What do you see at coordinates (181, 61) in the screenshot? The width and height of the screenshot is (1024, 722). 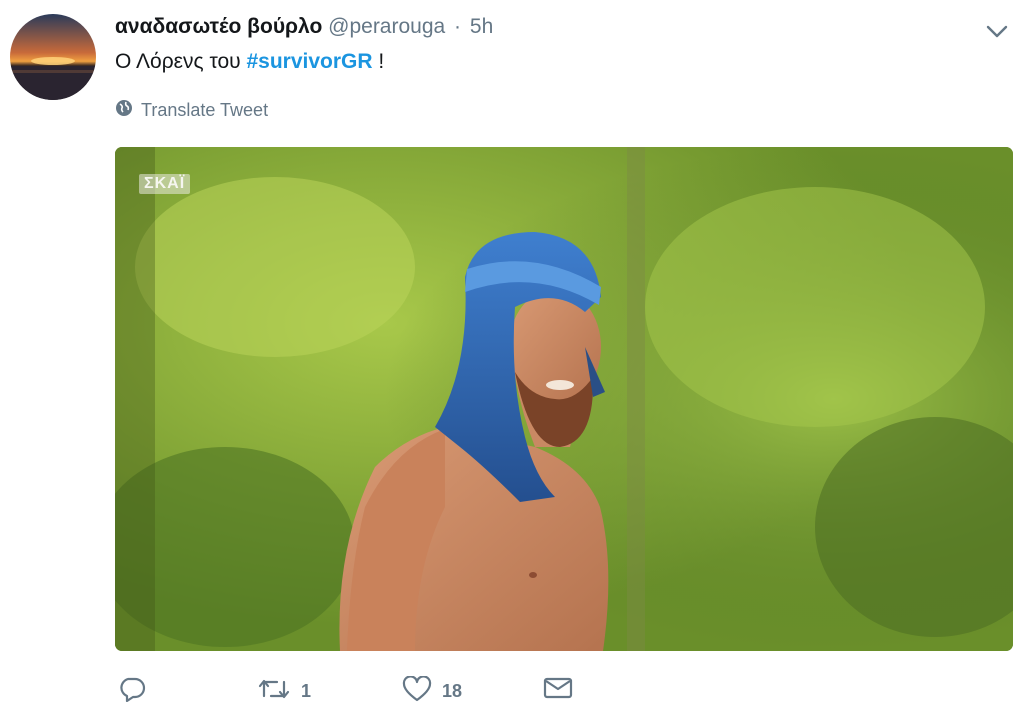 I see `tweet-text-before: Ο Λόρενς του` at bounding box center [181, 61].